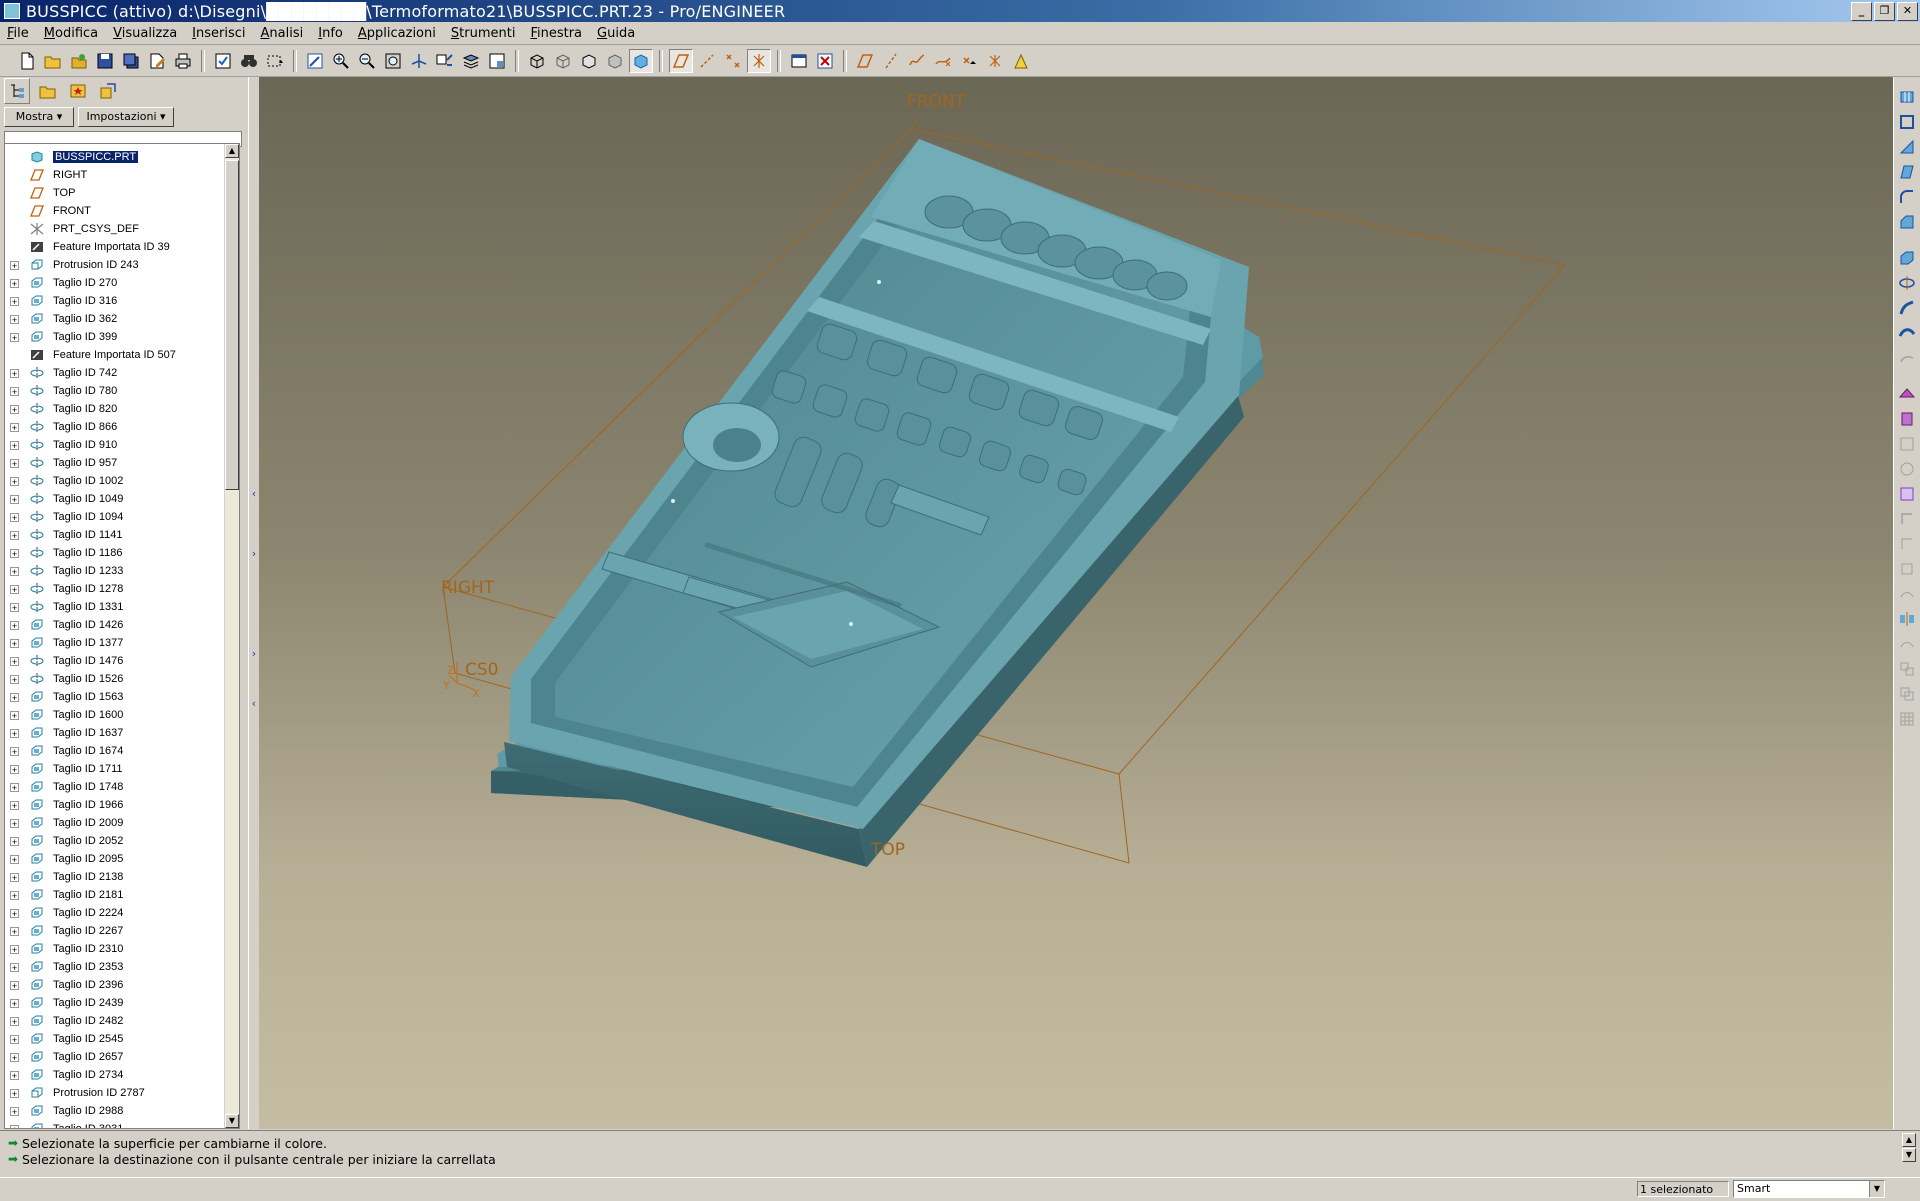  What do you see at coordinates (122, 427) in the screenshot?
I see `tree-item: + Taglio ID 866` at bounding box center [122, 427].